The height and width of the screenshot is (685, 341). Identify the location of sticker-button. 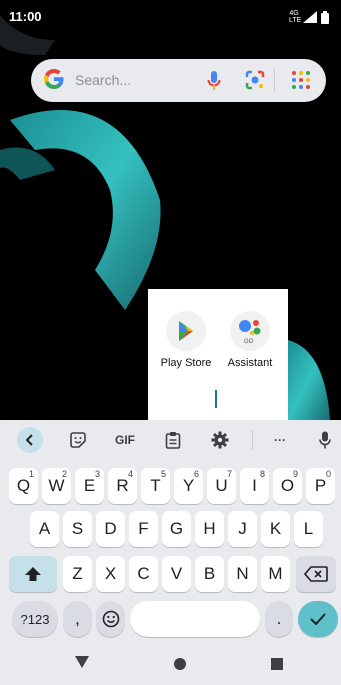
(78, 440).